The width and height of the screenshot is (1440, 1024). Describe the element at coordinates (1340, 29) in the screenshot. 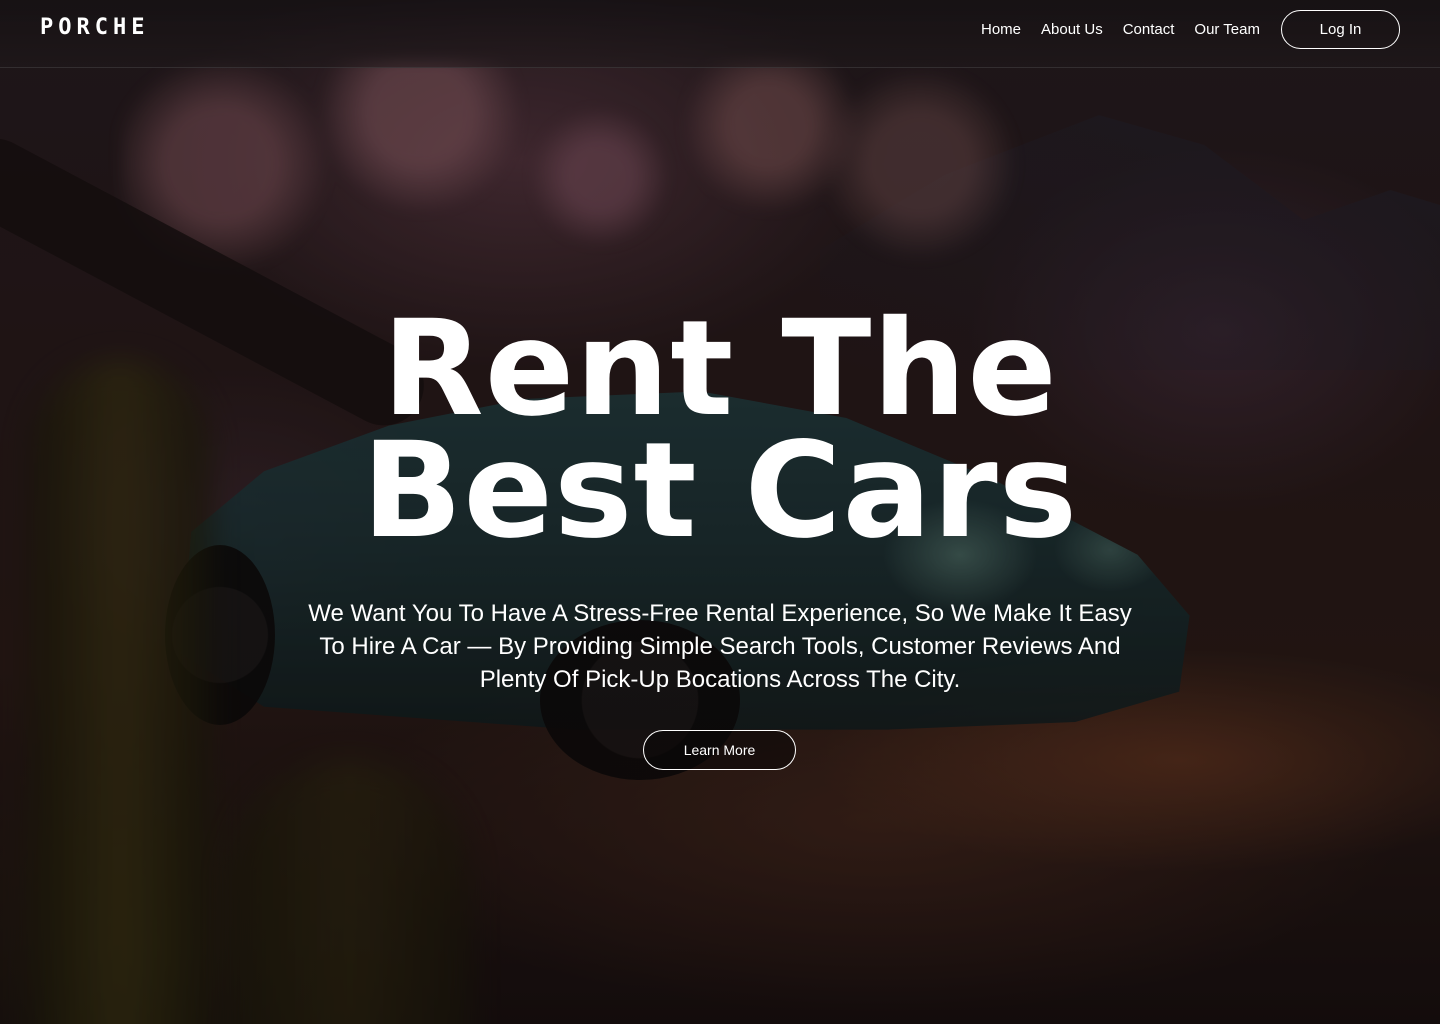

I see `login-button: Log In` at that location.